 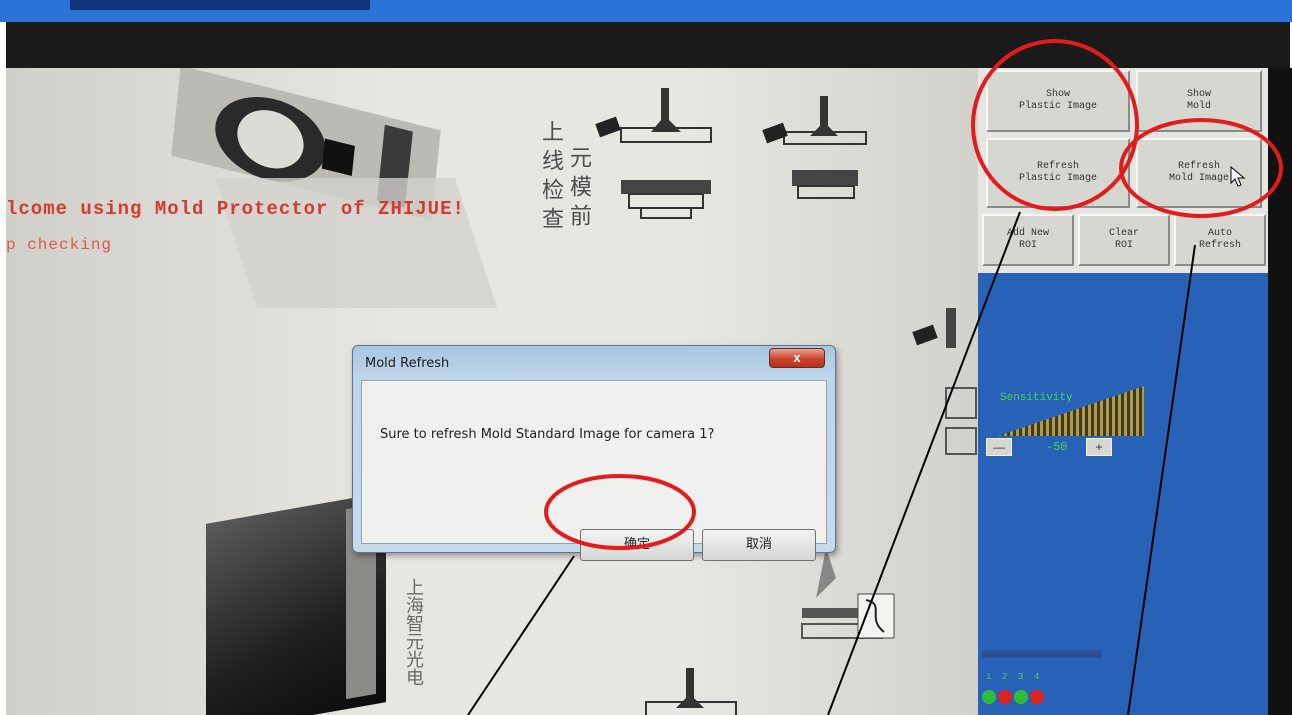 What do you see at coordinates (1099, 447) in the screenshot?
I see `sensitivity-plus-button: +` at bounding box center [1099, 447].